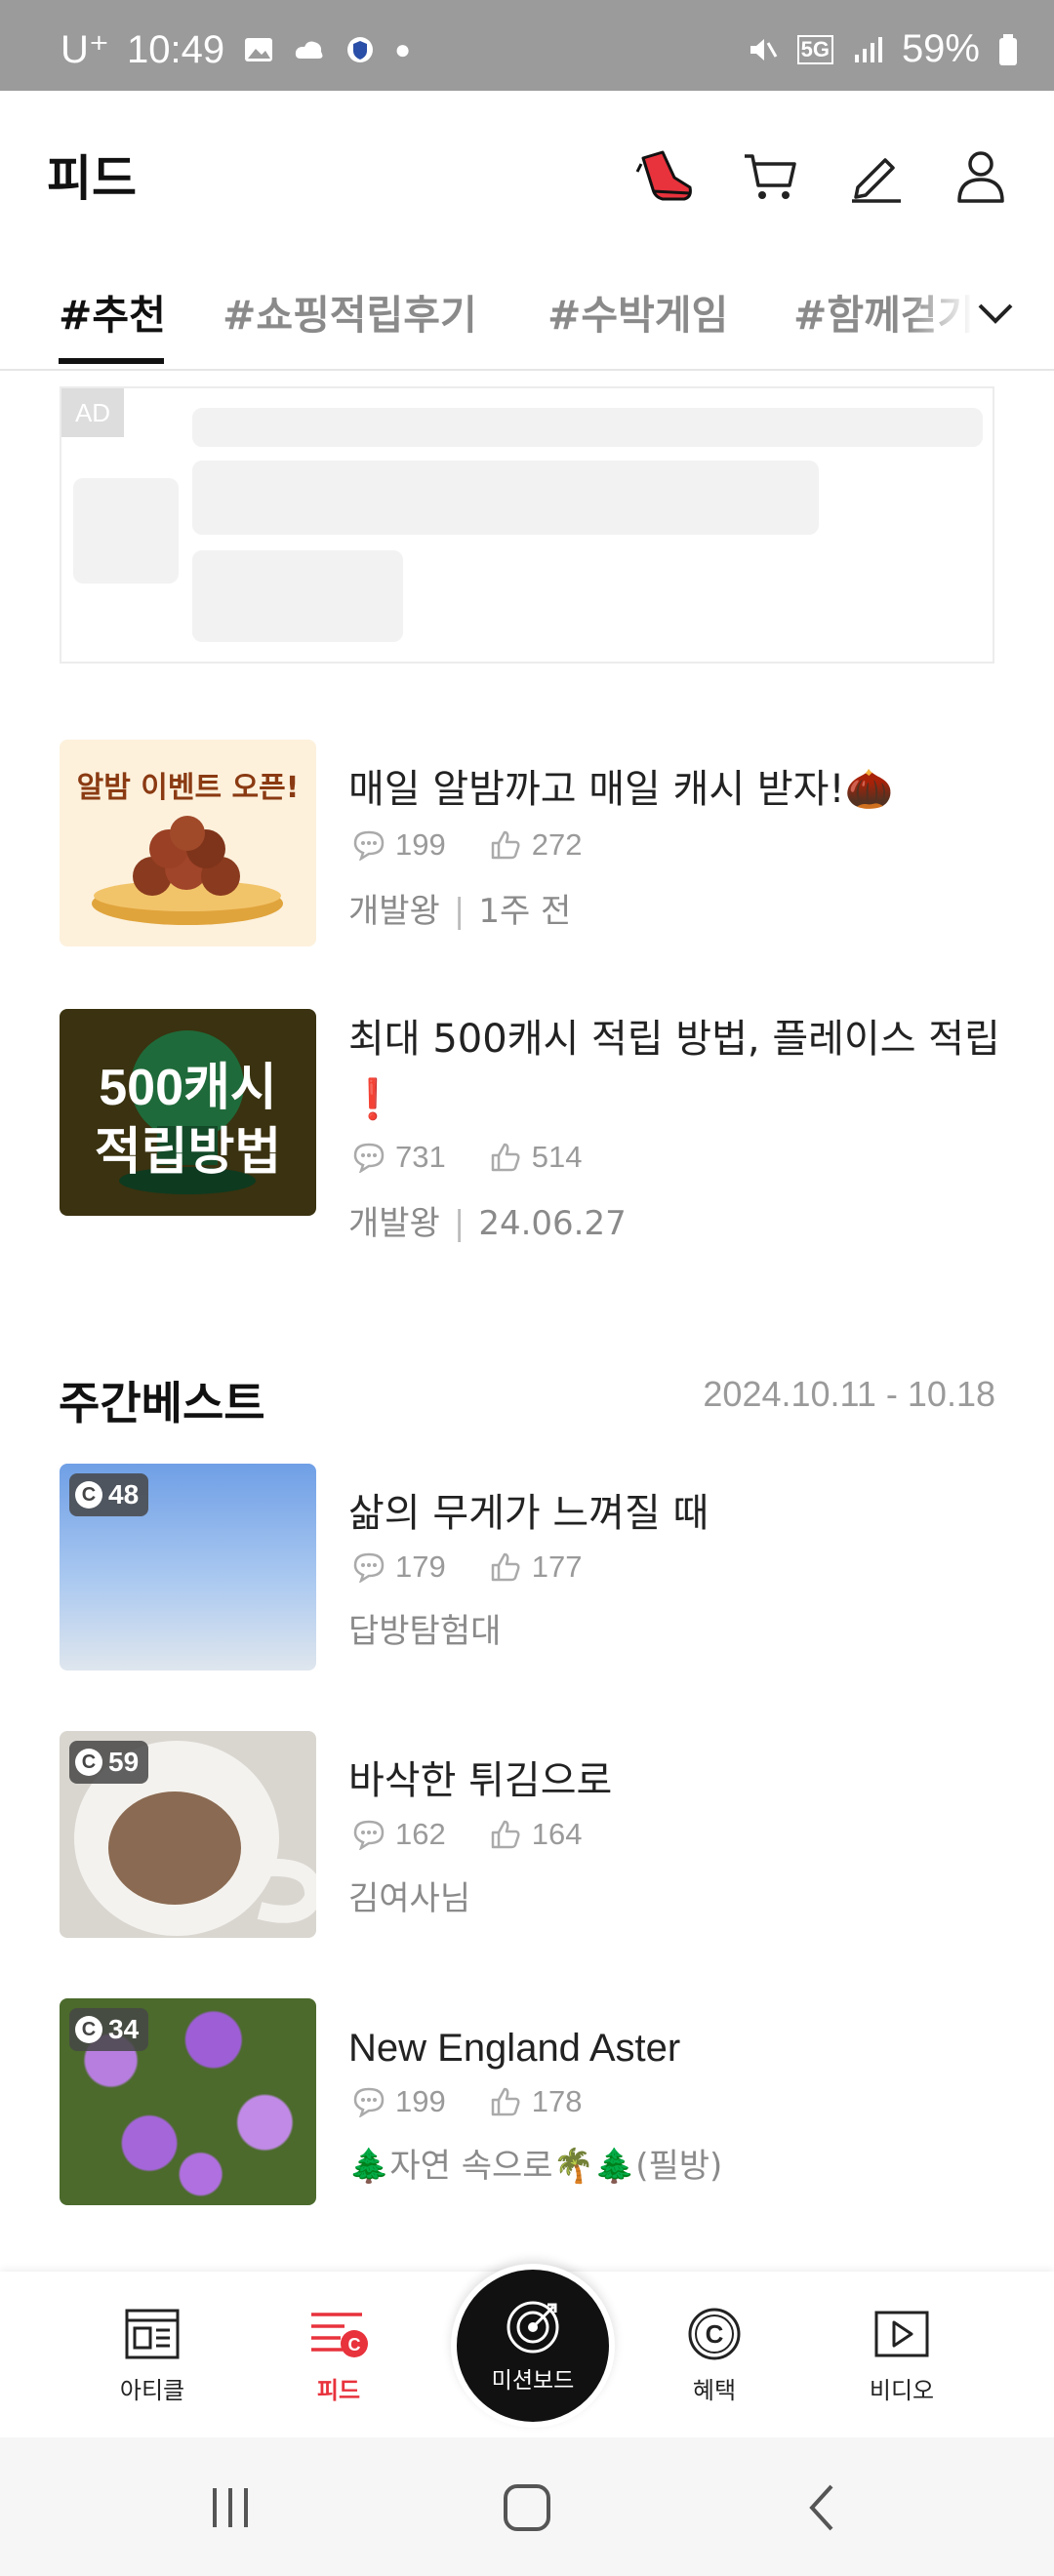 The image size is (1054, 2576). I want to click on ad-button-placeholder, so click(297, 596).